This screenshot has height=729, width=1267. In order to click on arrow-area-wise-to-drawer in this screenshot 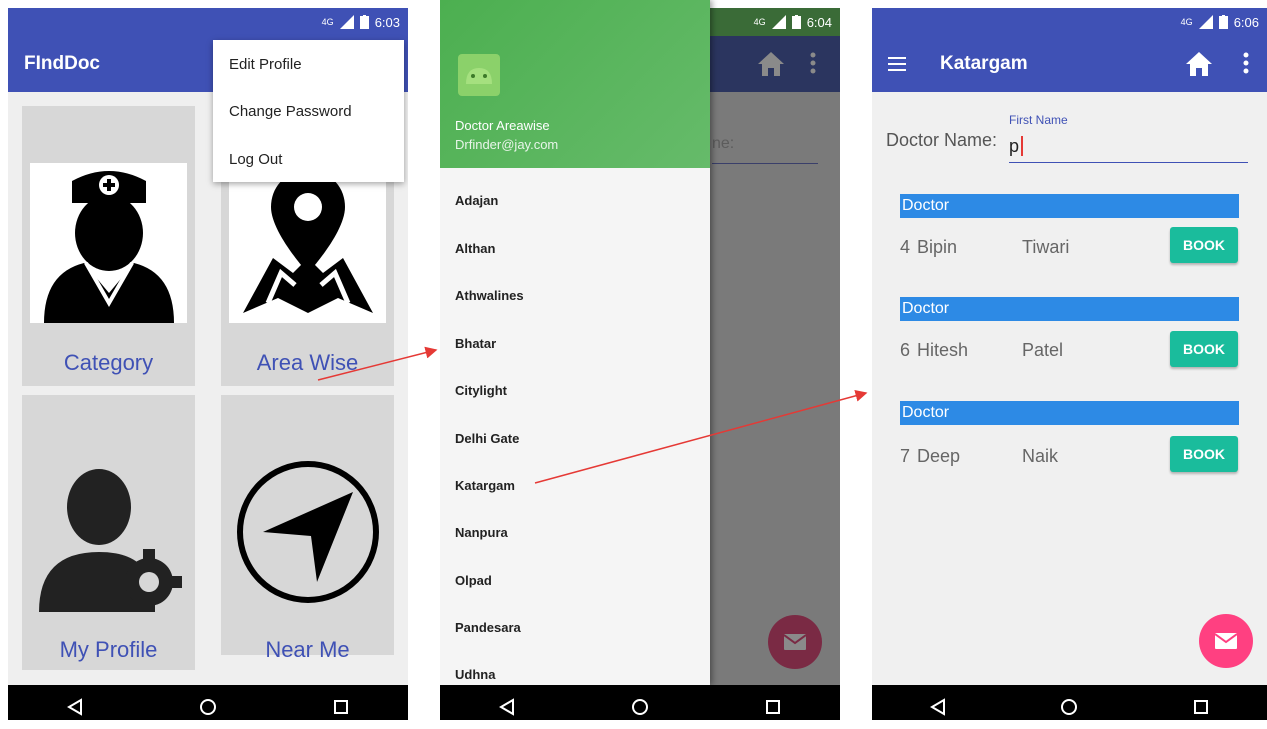, I will do `click(377, 363)`.